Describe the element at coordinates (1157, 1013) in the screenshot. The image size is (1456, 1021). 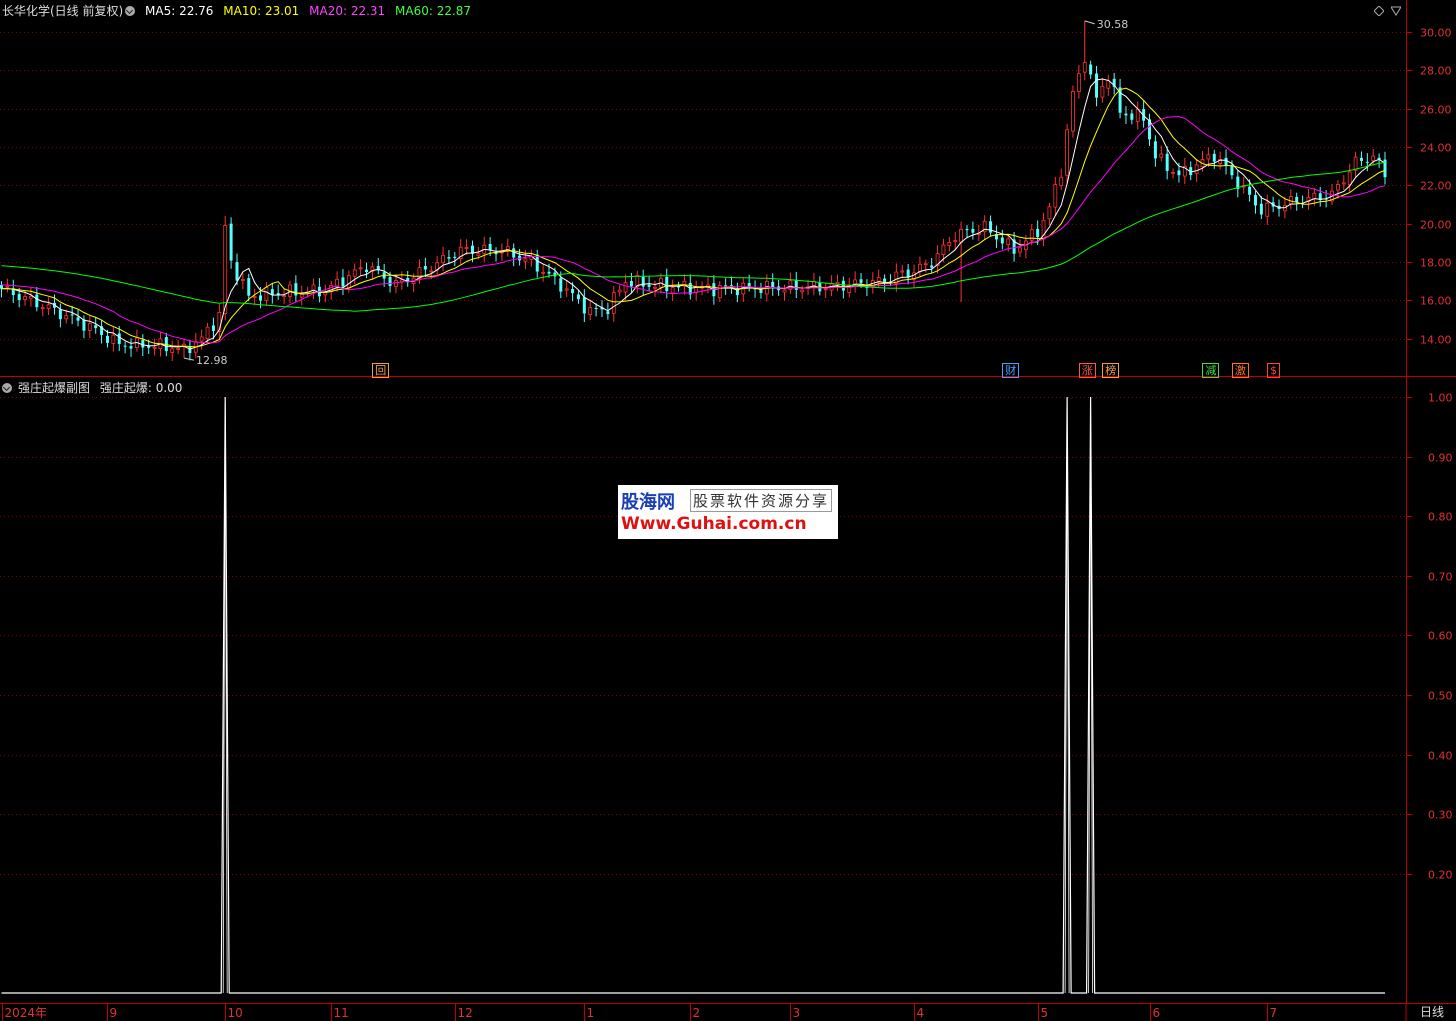
I see `x-tick-label: 6` at that location.